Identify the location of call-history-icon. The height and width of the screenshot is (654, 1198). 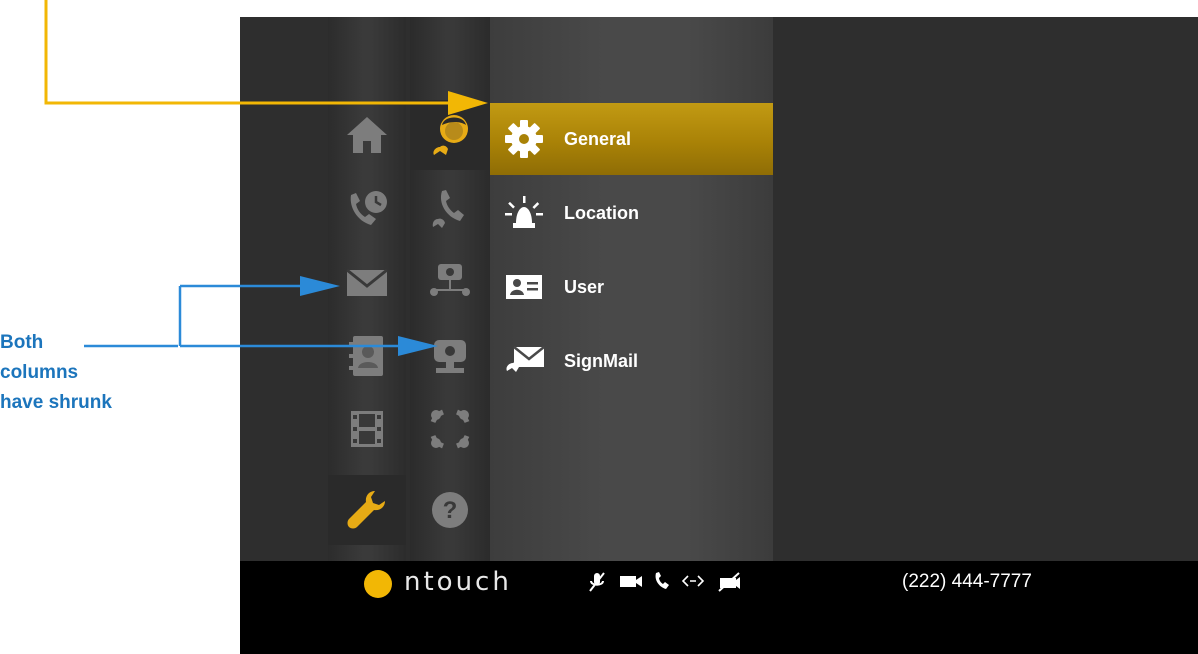
(367, 209).